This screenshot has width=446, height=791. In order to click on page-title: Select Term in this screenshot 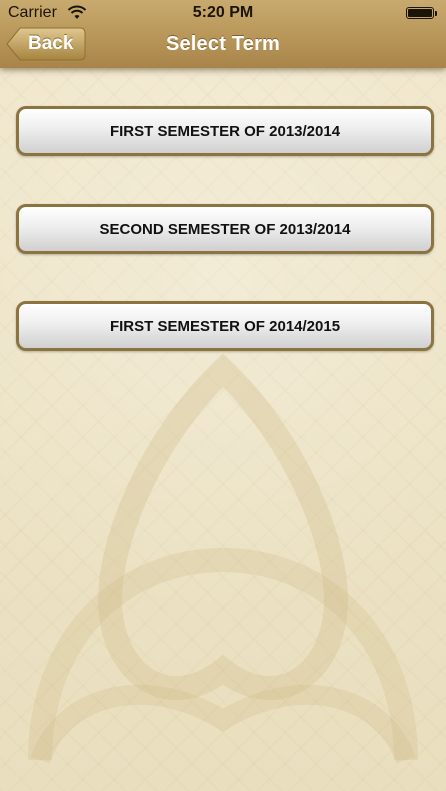, I will do `click(223, 44)`.